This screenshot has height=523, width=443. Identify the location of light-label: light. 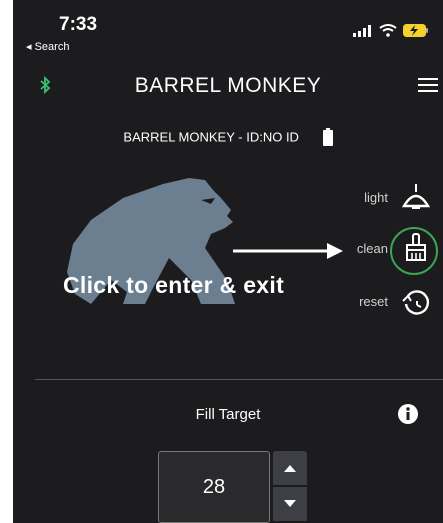
(376, 197).